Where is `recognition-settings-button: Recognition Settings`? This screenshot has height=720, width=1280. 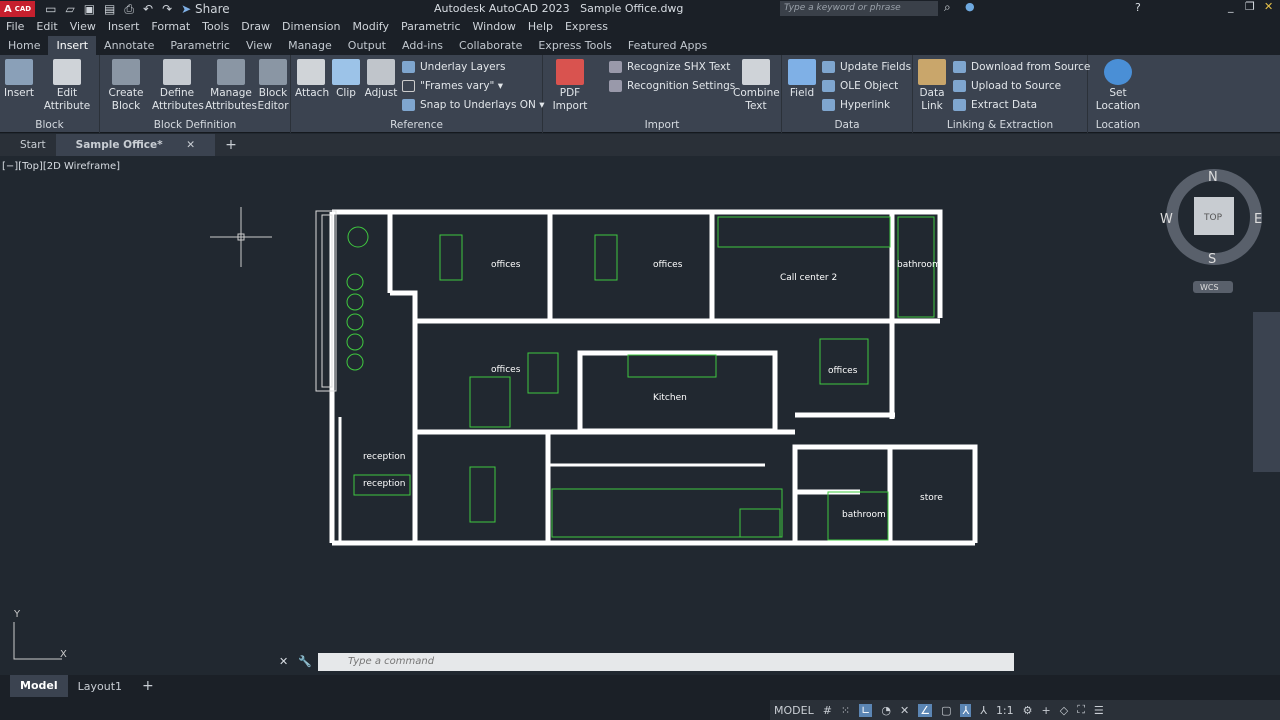 recognition-settings-button: Recognition Settings is located at coordinates (672, 86).